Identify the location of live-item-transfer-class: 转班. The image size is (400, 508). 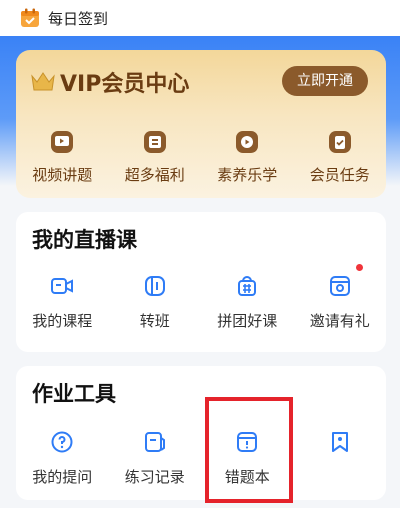
(155, 302).